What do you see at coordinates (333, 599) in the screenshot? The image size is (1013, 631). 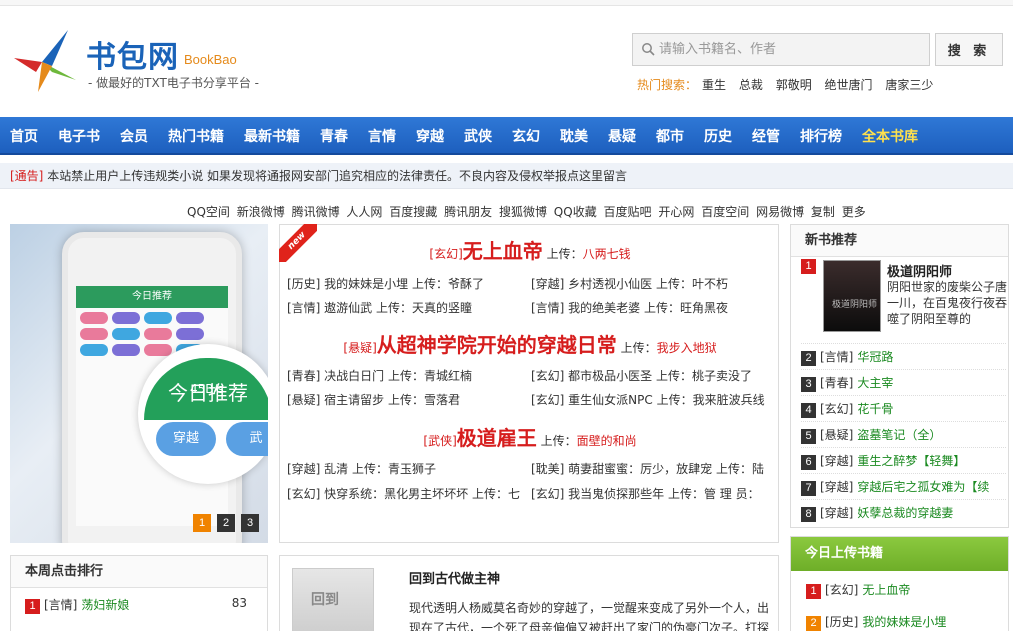 I see `book-cover: 回到` at bounding box center [333, 599].